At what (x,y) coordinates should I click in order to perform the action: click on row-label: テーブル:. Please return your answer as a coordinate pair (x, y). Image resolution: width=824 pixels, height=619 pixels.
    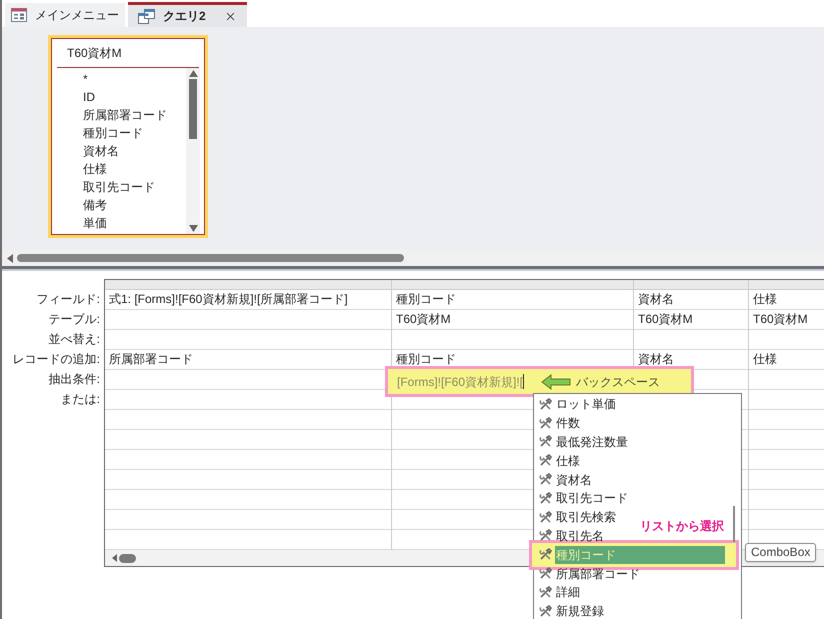
    Looking at the image, I should click on (74, 319).